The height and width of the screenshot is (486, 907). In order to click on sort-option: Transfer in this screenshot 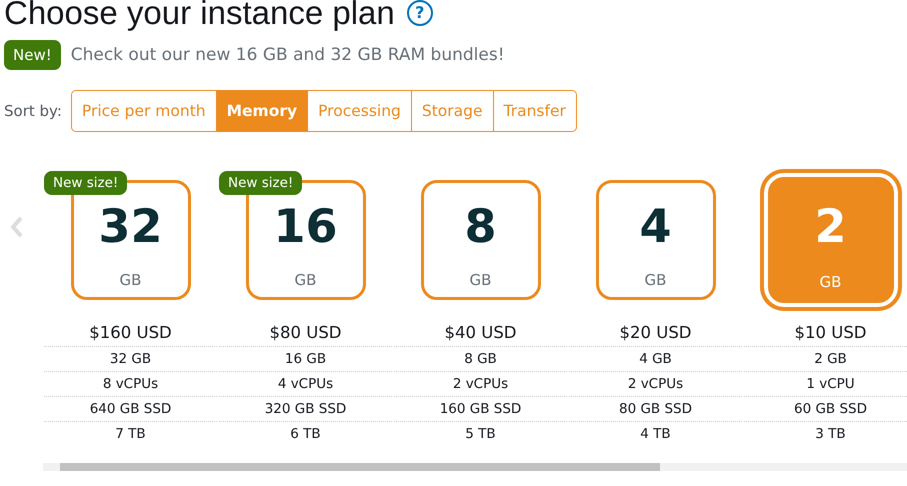, I will do `click(534, 111)`.